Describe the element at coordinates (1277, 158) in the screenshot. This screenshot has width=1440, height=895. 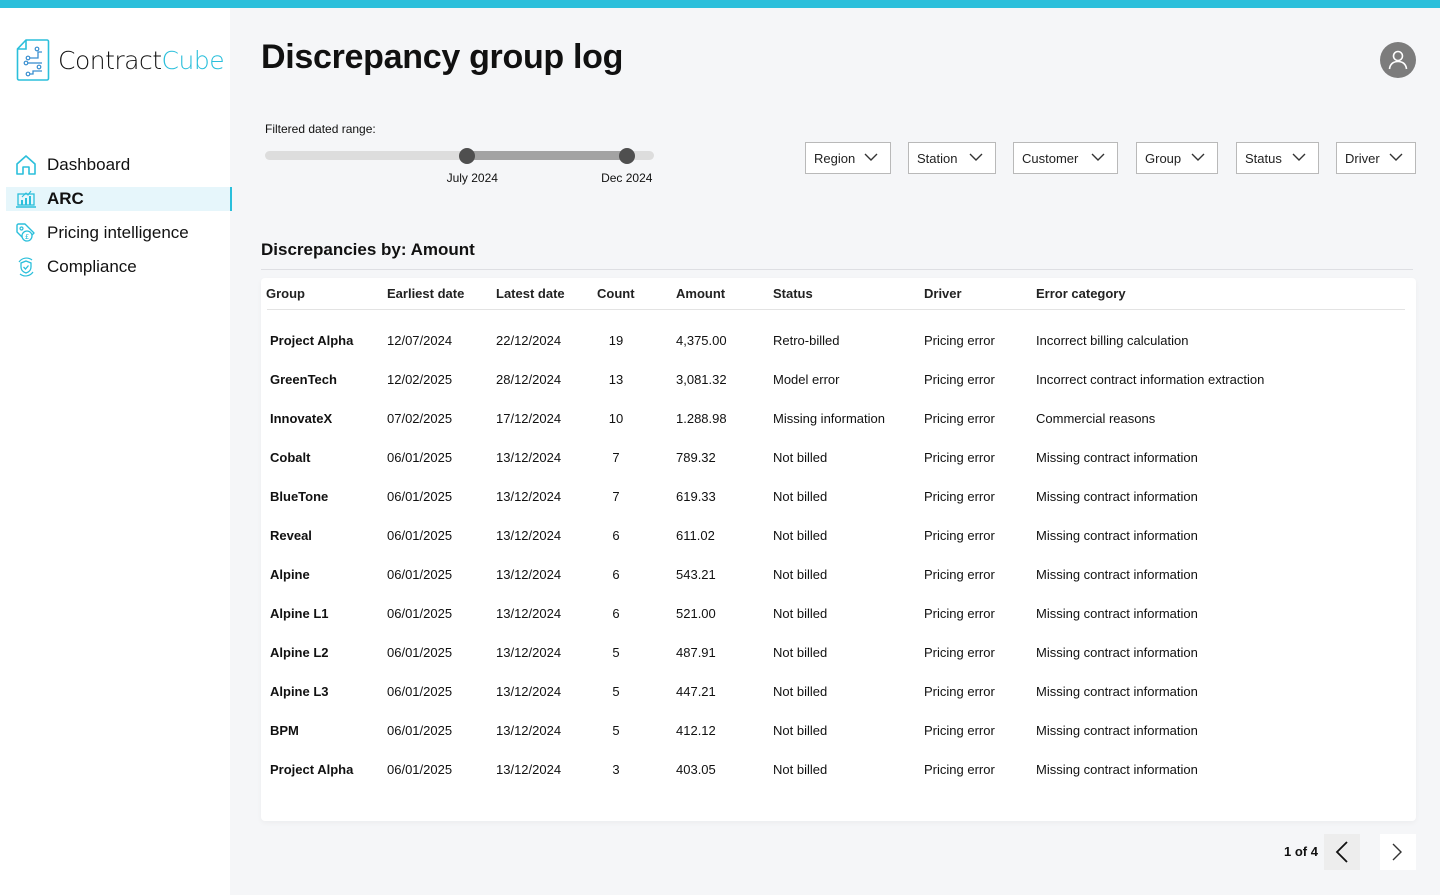
I see `filter-status-dropdown: Status` at that location.